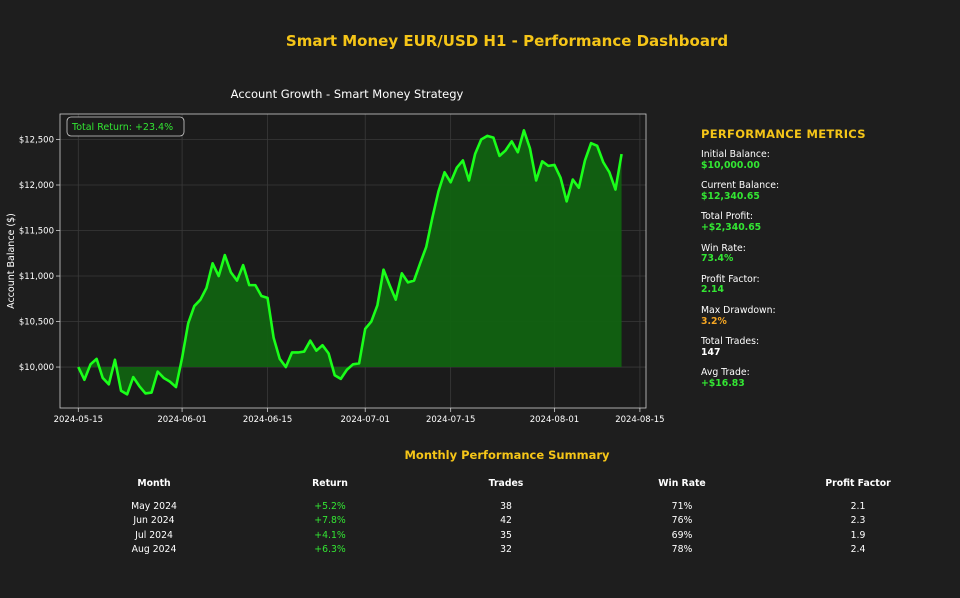 This screenshot has height=598, width=960. What do you see at coordinates (730, 165) in the screenshot?
I see `metric-value: $10,000.00` at bounding box center [730, 165].